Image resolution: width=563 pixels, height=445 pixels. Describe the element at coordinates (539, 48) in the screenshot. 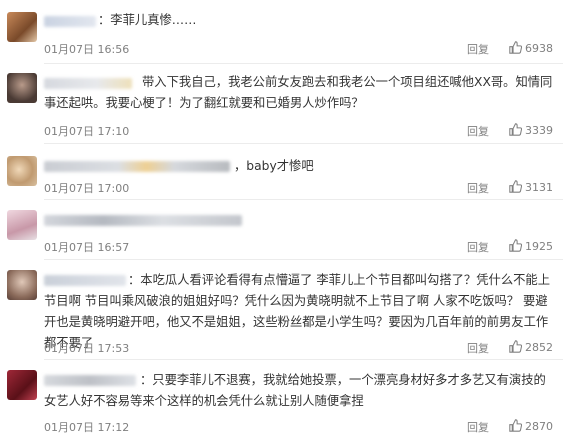

I see `like-count: 6938` at that location.